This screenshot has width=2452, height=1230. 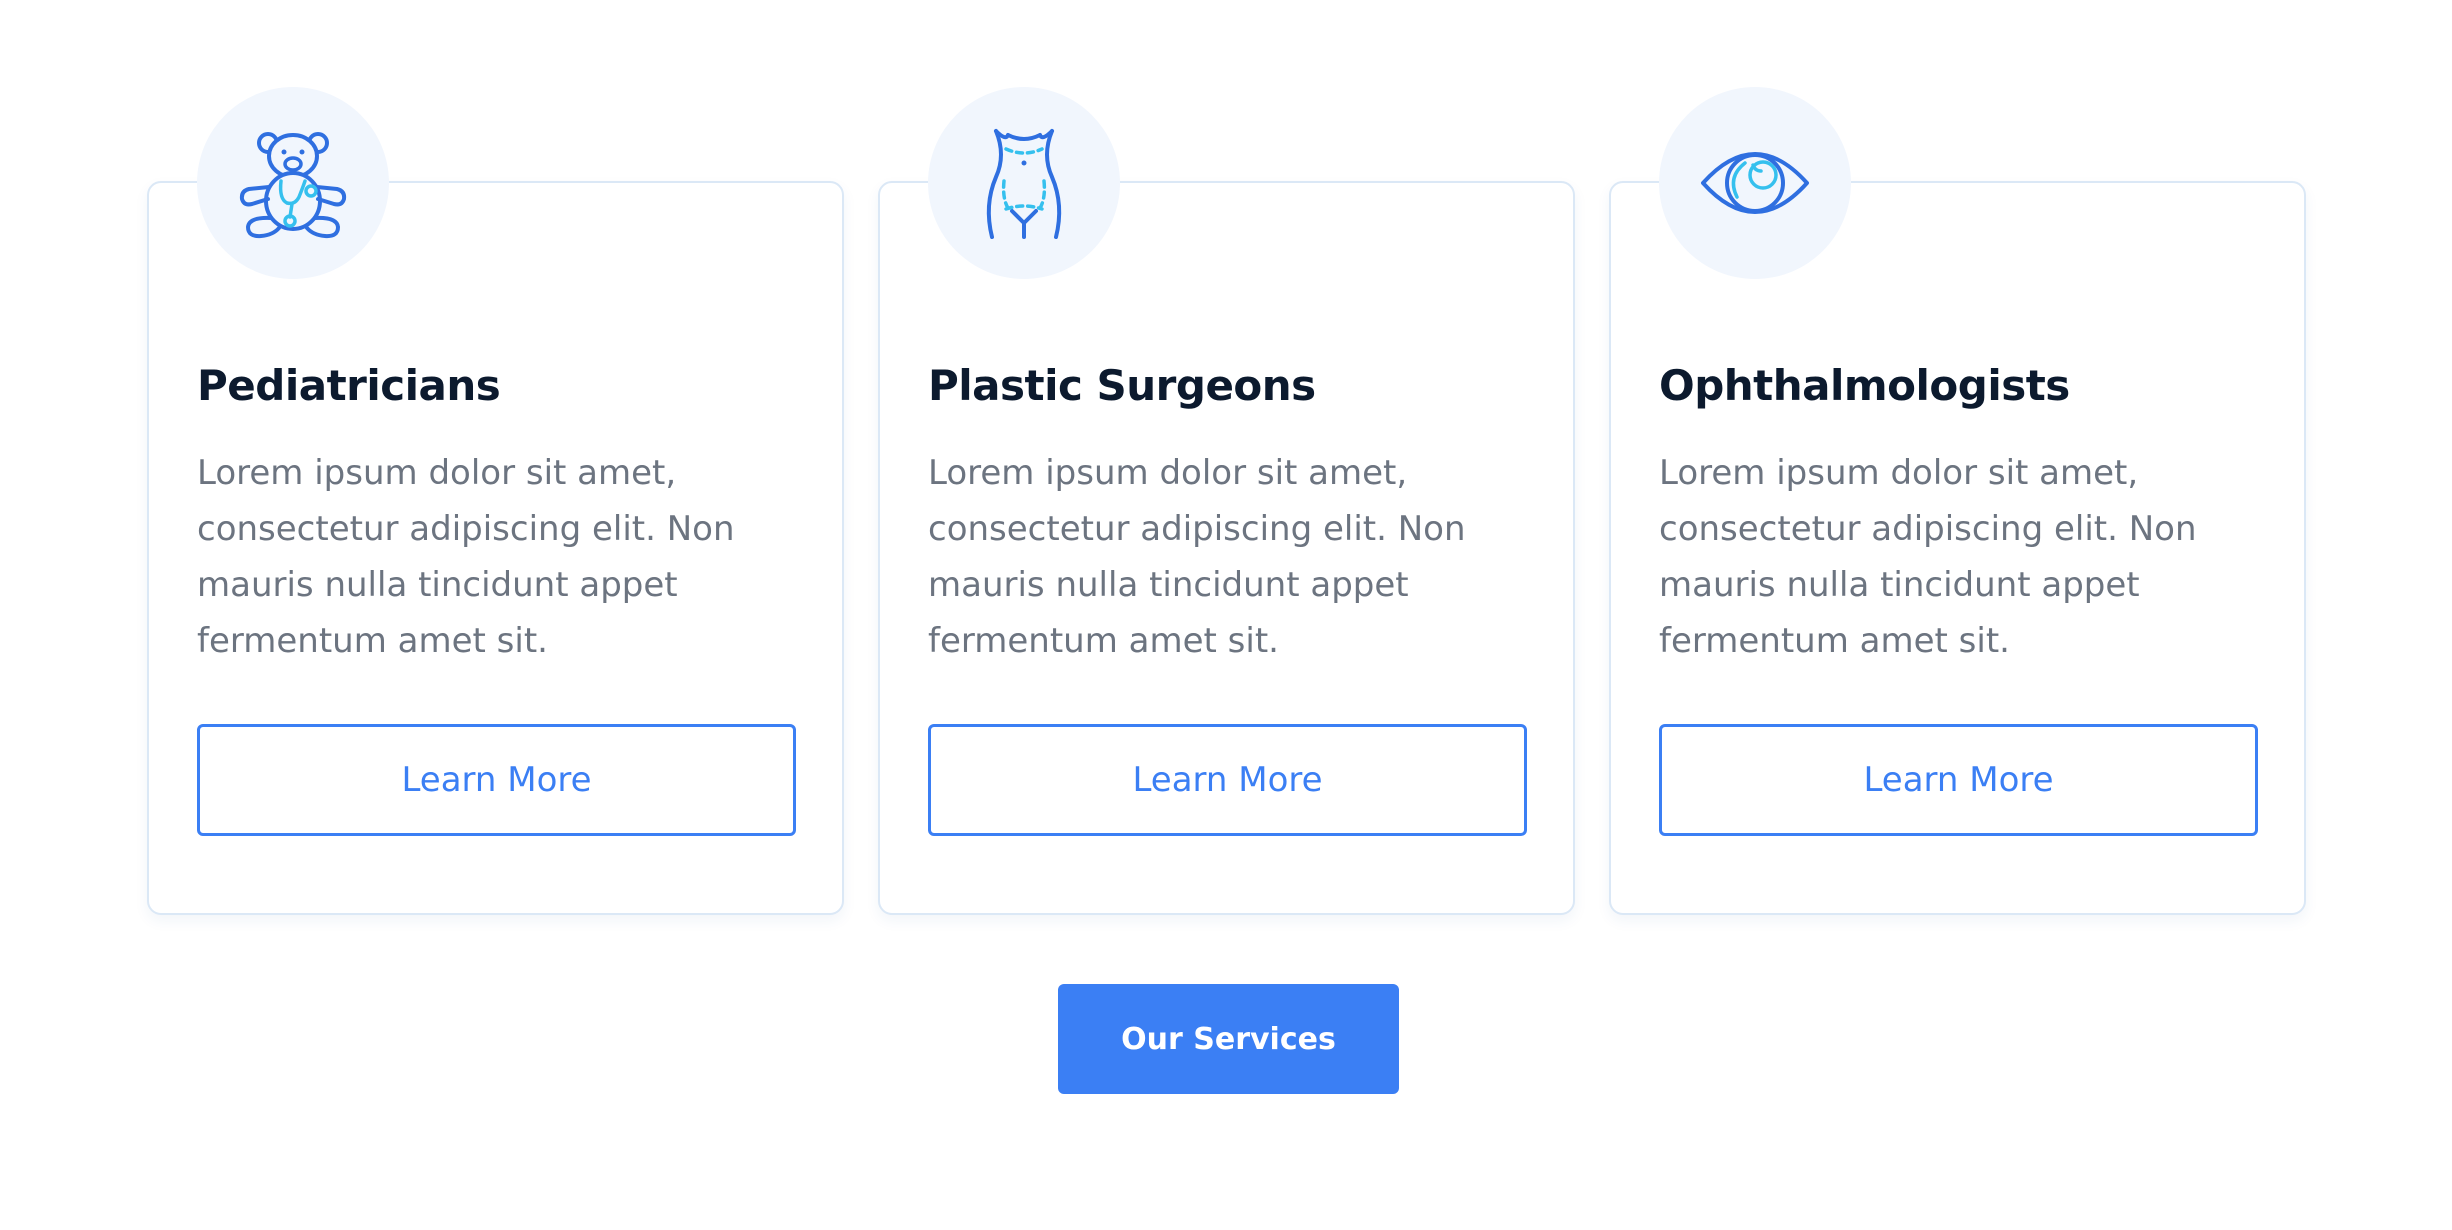 I want to click on card-title: Pediatricians, so click(x=349, y=385).